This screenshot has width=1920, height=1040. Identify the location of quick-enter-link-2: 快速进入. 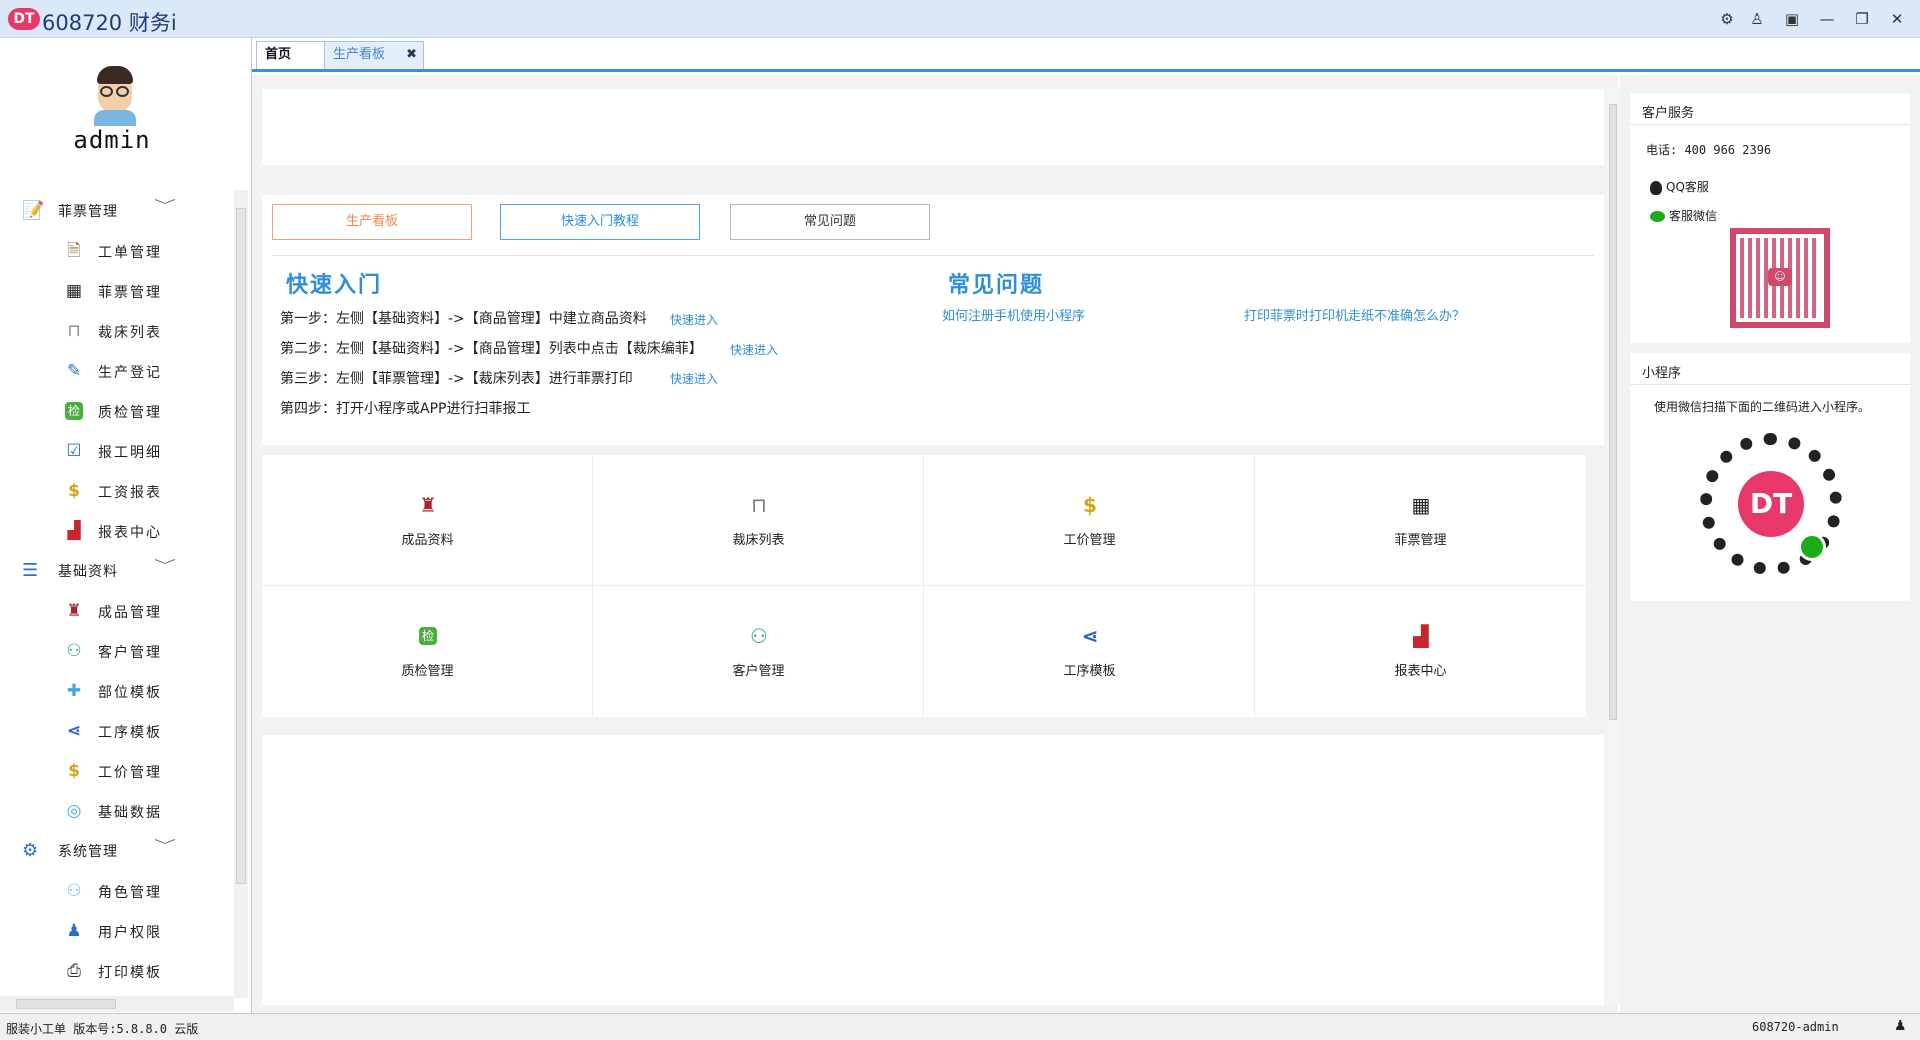
(754, 349).